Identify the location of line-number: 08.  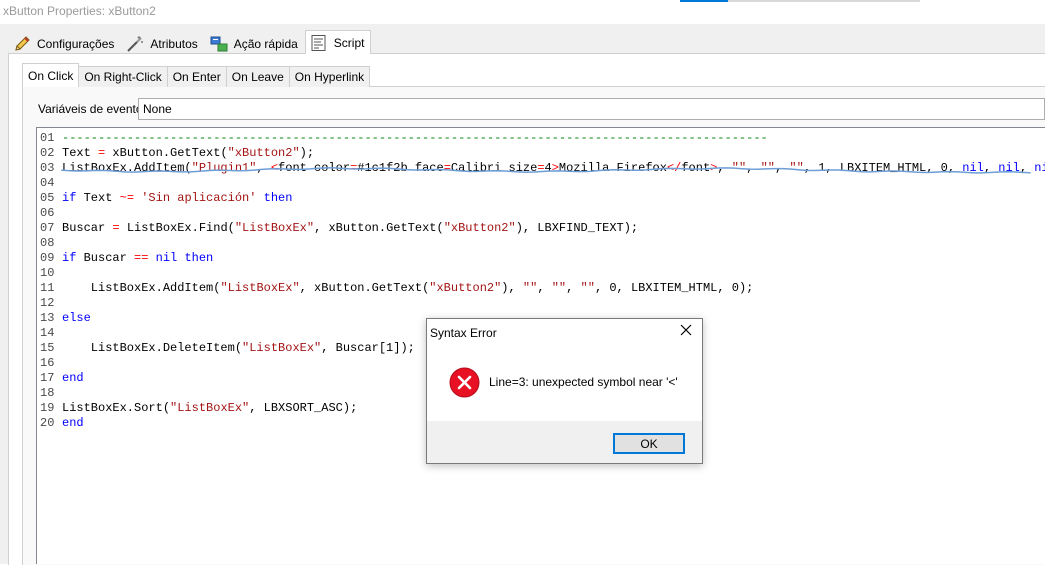
(47, 243).